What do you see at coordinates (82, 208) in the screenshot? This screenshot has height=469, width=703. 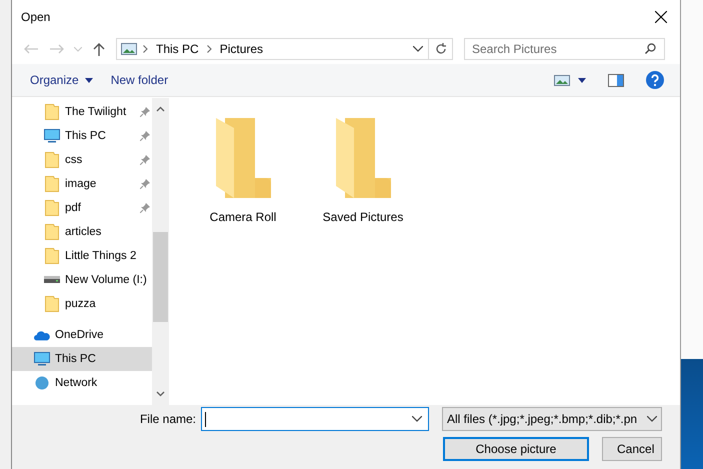 I see `sidebar-item: pdf` at bounding box center [82, 208].